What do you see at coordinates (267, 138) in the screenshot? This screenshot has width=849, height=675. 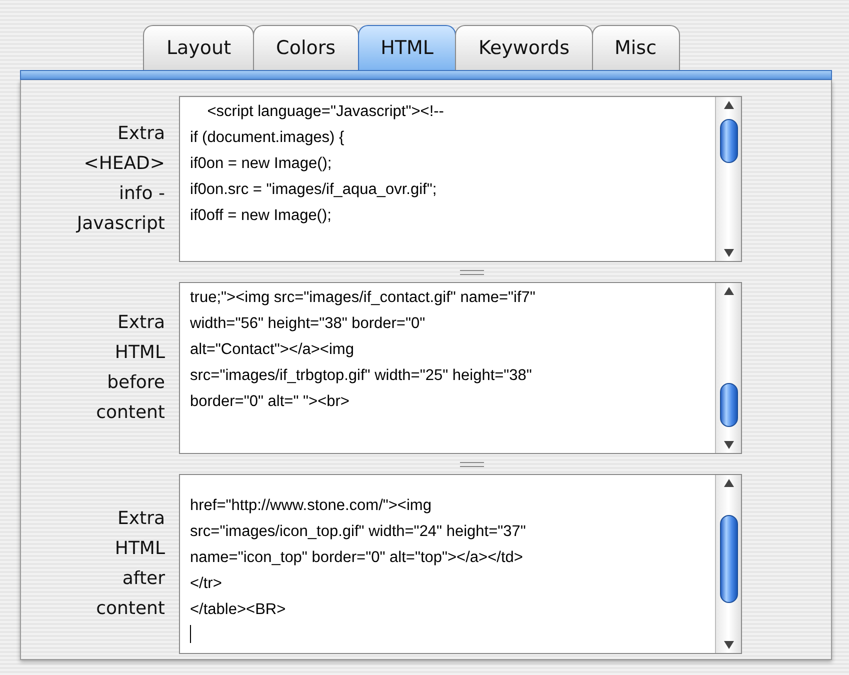 I see `code-line: if (document.images) {` at bounding box center [267, 138].